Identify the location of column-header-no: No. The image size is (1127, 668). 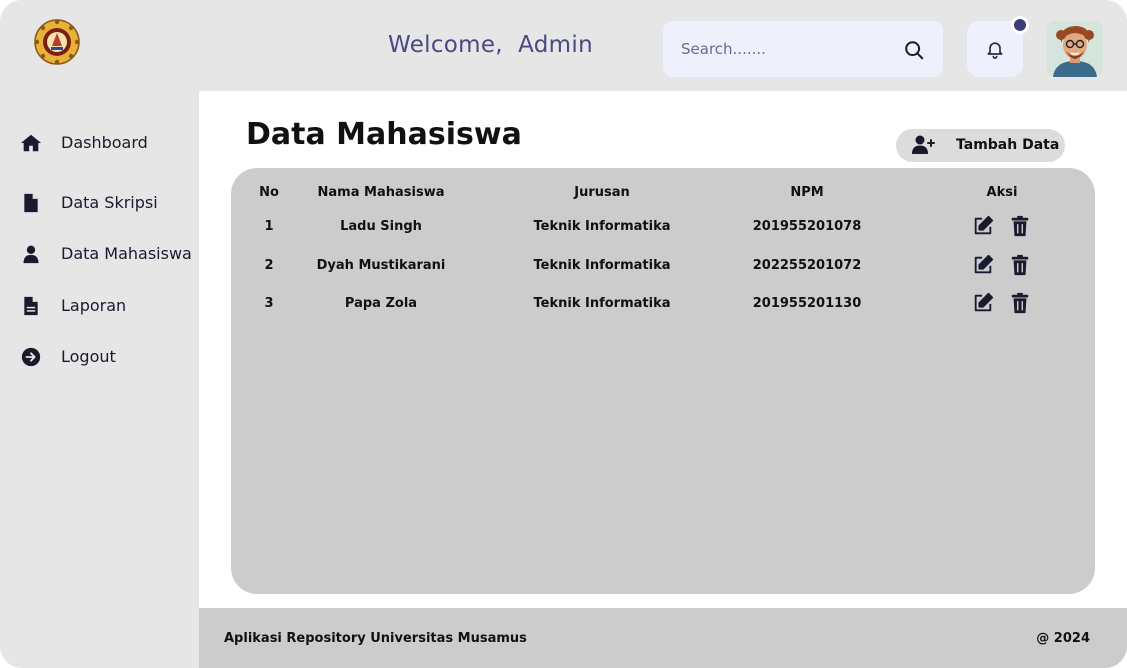
(269, 192).